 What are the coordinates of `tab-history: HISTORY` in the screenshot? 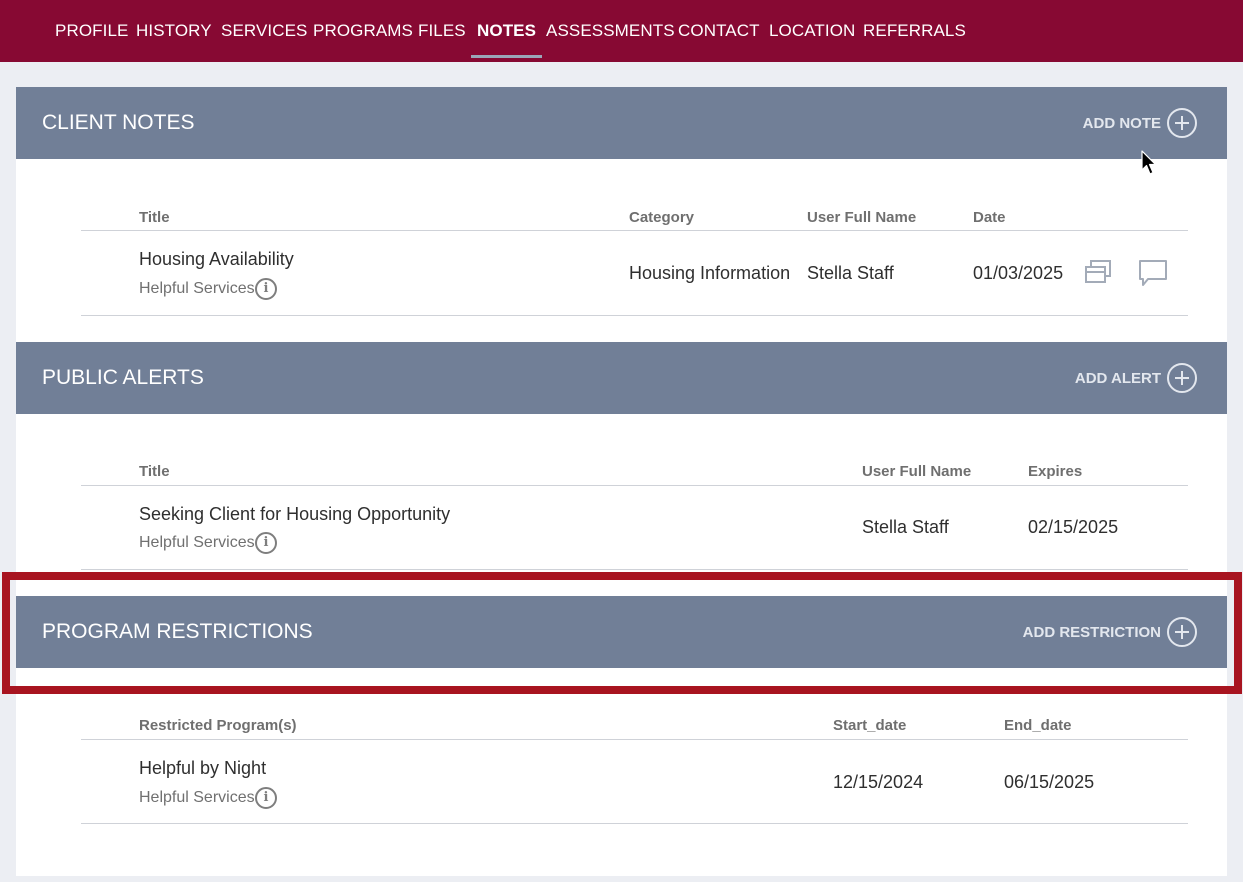 It's located at (174, 31).